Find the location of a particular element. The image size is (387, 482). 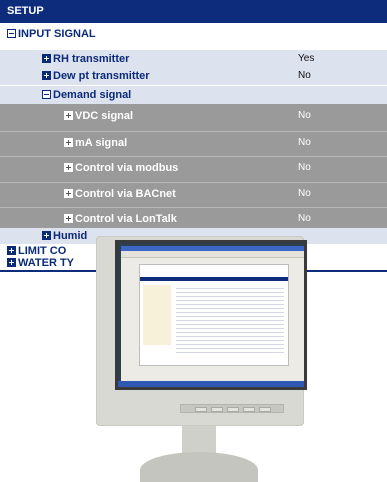

ma-signal-value: No is located at coordinates (304, 142).